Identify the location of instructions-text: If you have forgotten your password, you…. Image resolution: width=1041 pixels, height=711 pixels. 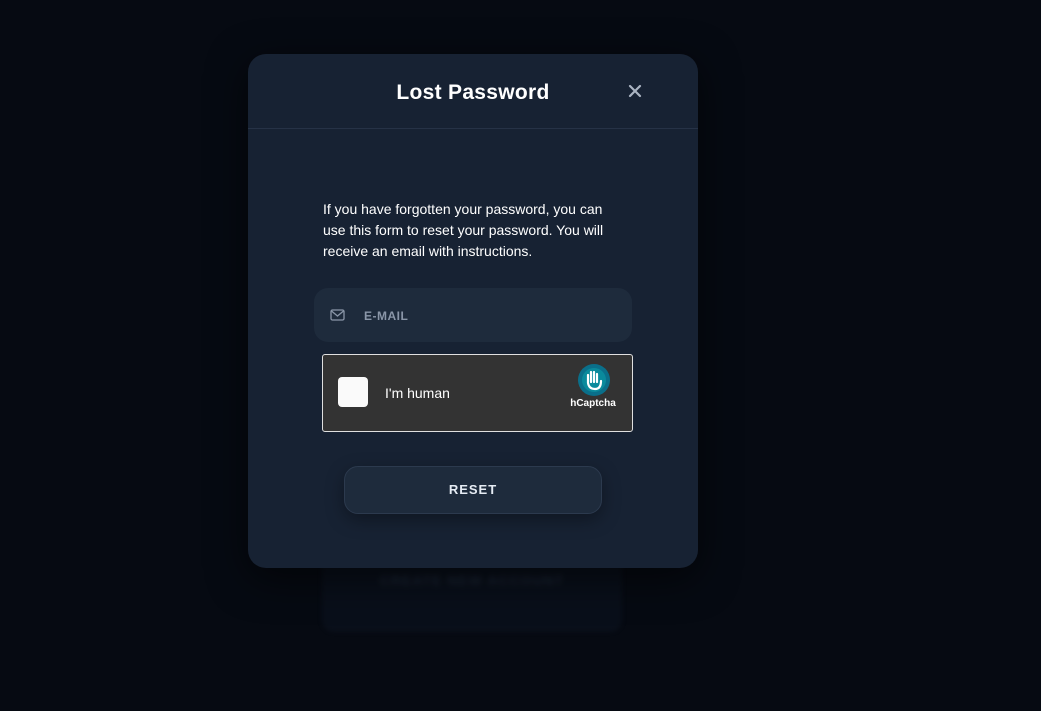
(463, 230).